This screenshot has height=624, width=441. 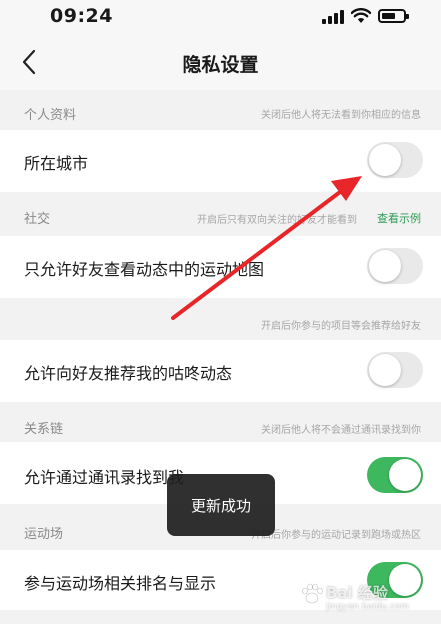 What do you see at coordinates (333, 17) in the screenshot?
I see `cellular-signal-icon` at bounding box center [333, 17].